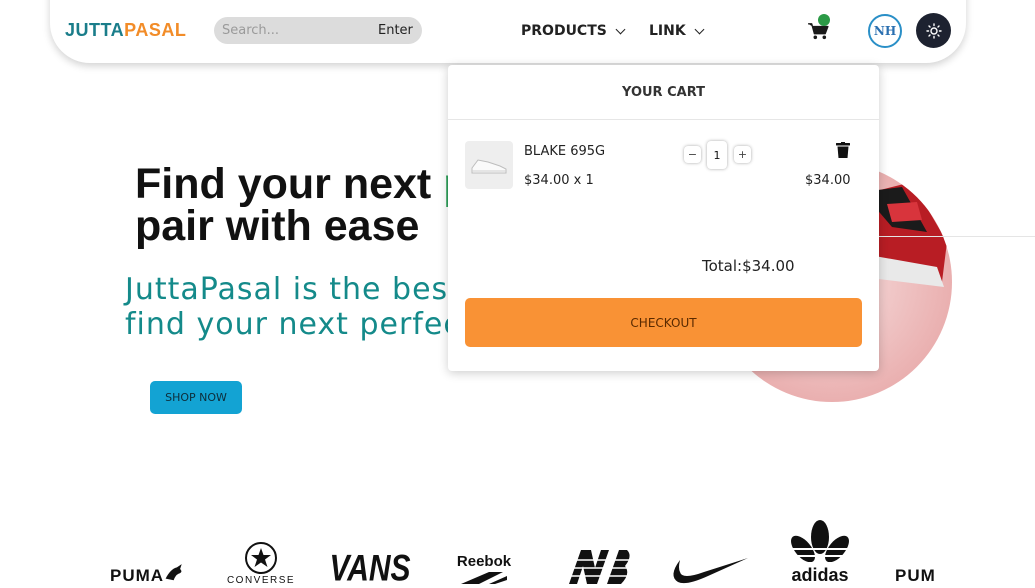 The width and height of the screenshot is (1035, 588). What do you see at coordinates (663, 92) in the screenshot?
I see `cart-header: YOUR CART` at bounding box center [663, 92].